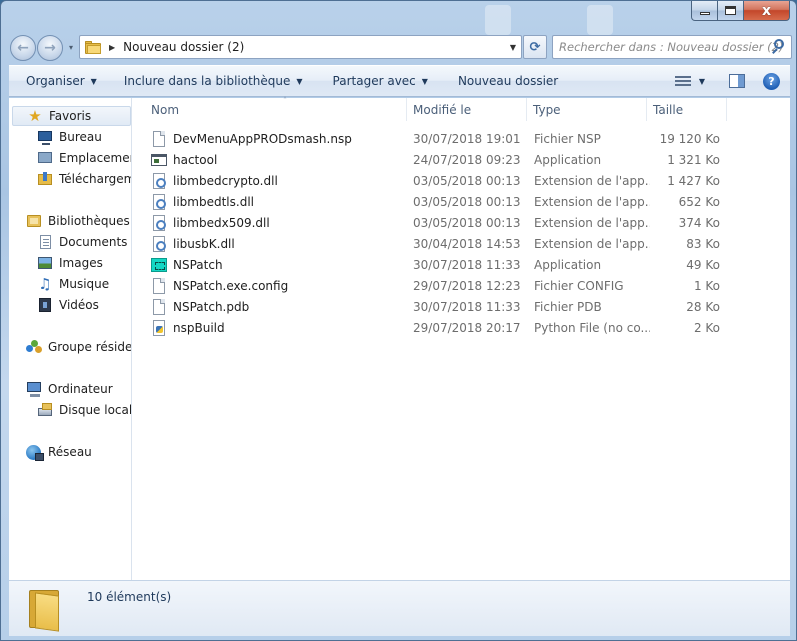 The image size is (797, 641). I want to click on file-type: Fichier PDB, so click(568, 306).